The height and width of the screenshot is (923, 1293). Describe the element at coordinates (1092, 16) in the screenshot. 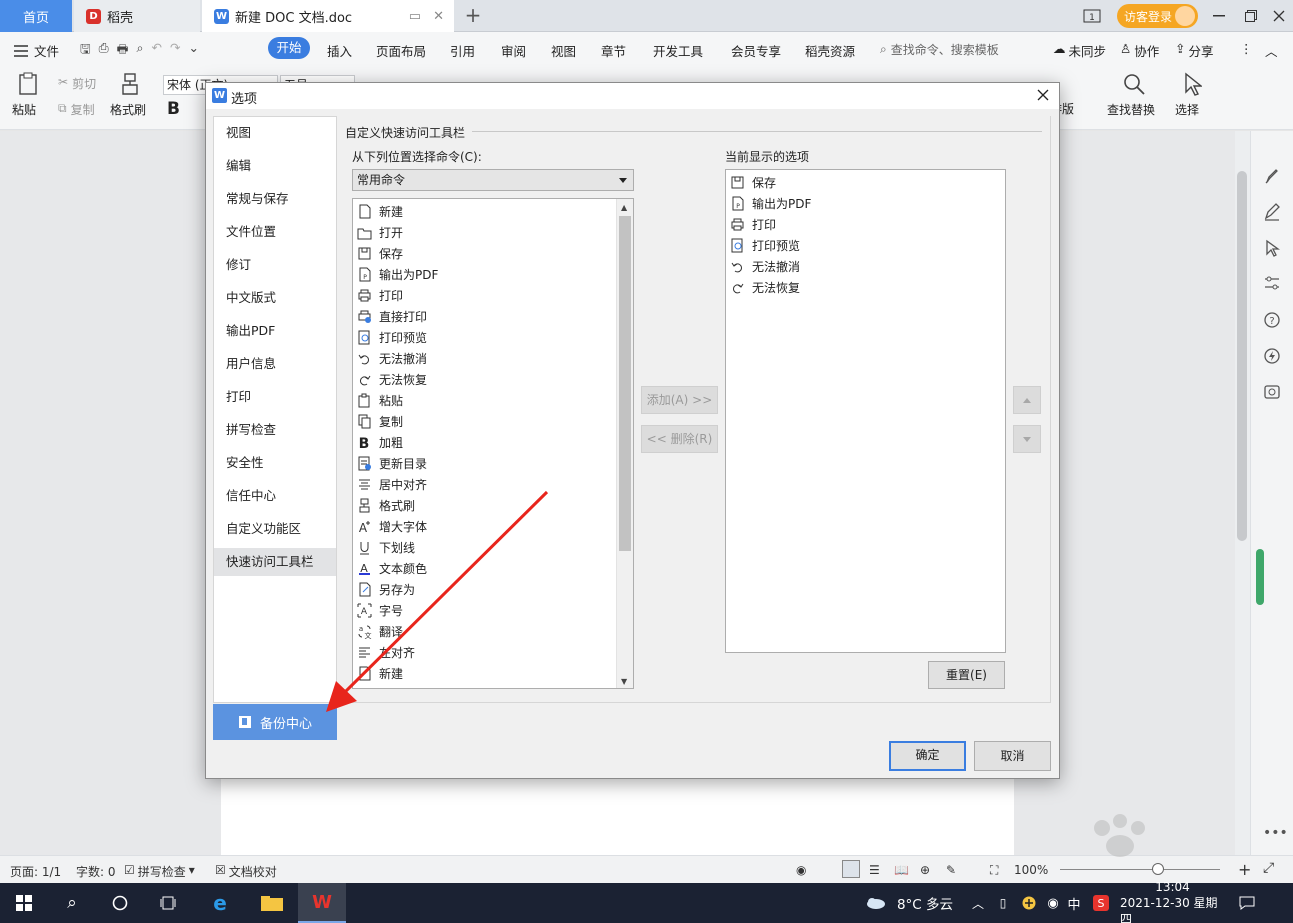

I see `tab-list-icon: 1` at that location.